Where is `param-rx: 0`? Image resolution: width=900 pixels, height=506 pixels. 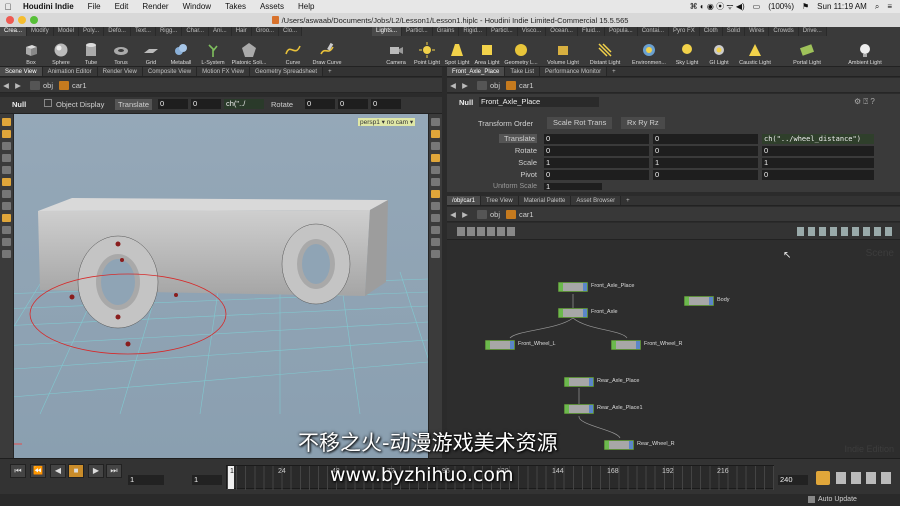 param-rx: 0 is located at coordinates (596, 151).